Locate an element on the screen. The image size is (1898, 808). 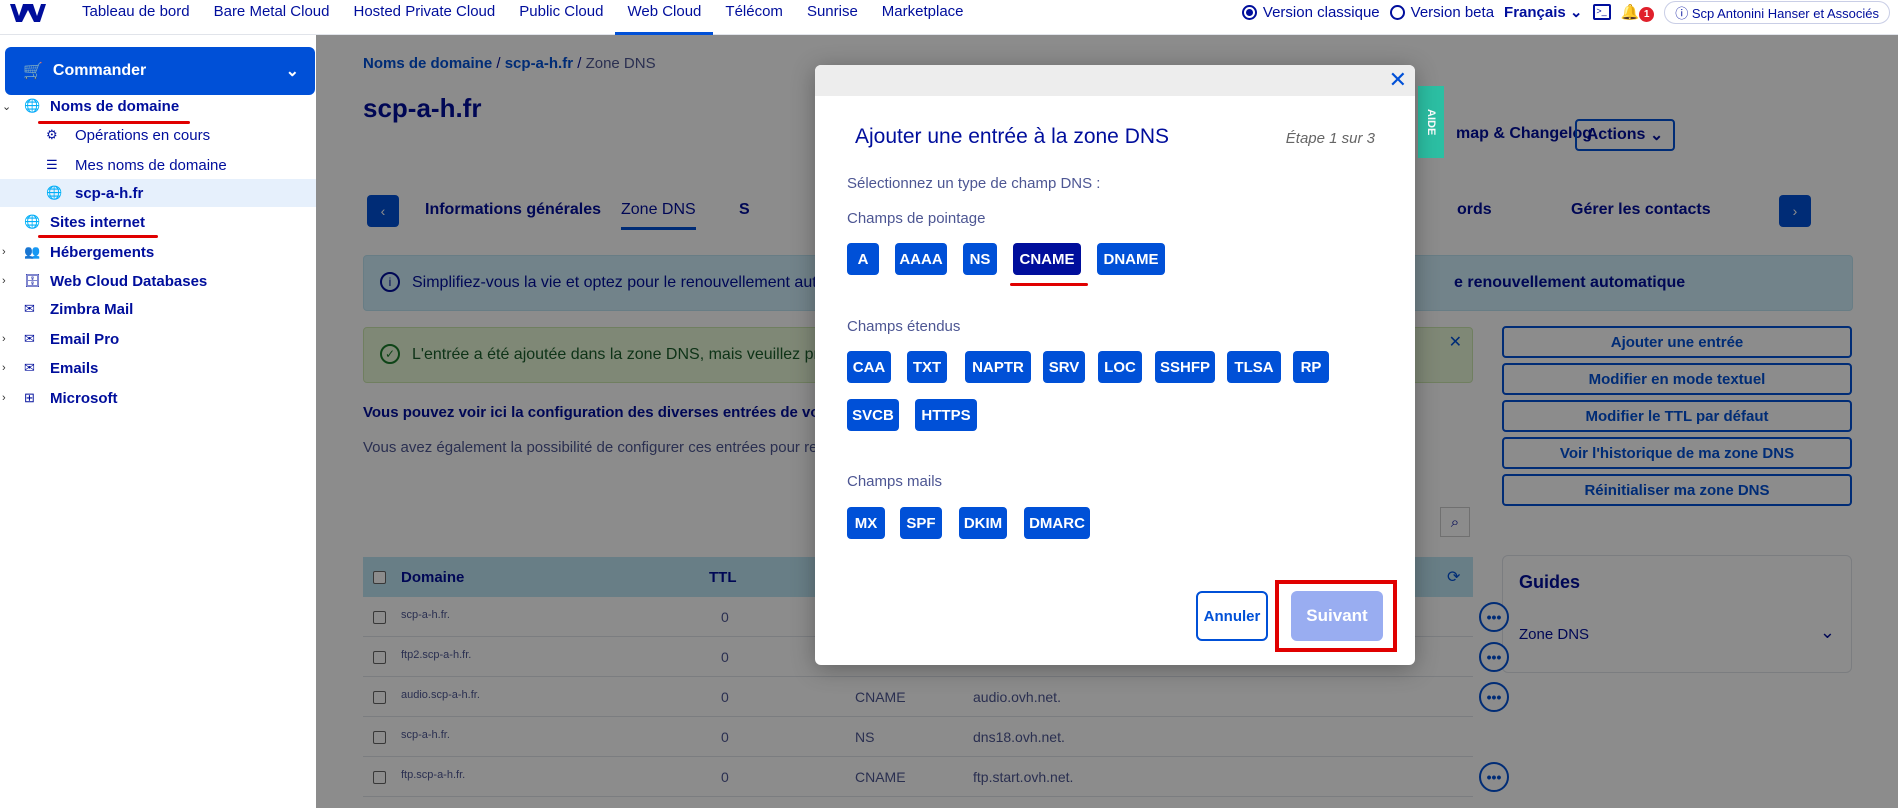
modal-header-bar: ✕ is located at coordinates (1115, 80).